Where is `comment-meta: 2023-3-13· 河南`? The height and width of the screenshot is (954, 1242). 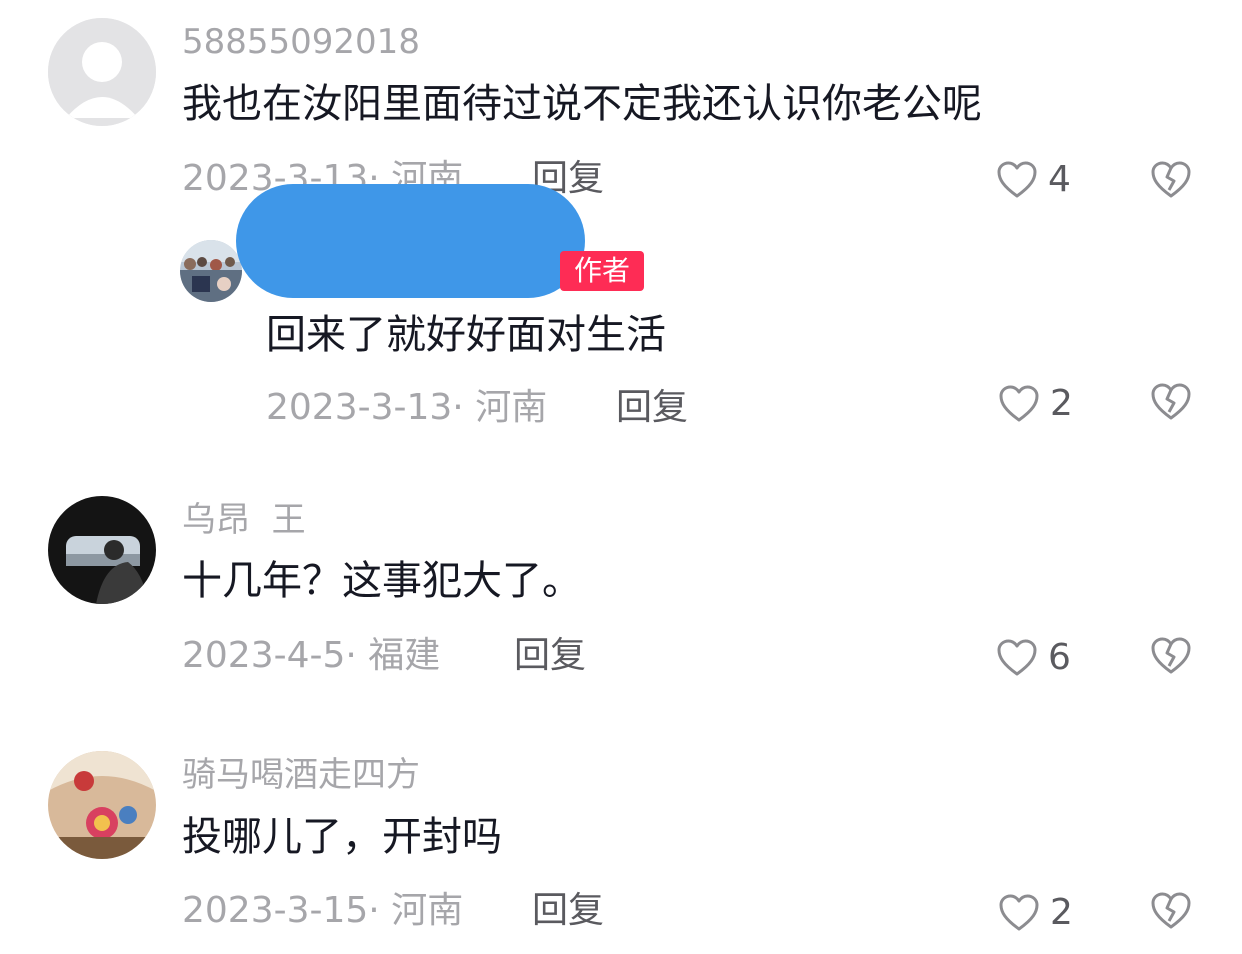 comment-meta: 2023-3-13· 河南 is located at coordinates (407, 407).